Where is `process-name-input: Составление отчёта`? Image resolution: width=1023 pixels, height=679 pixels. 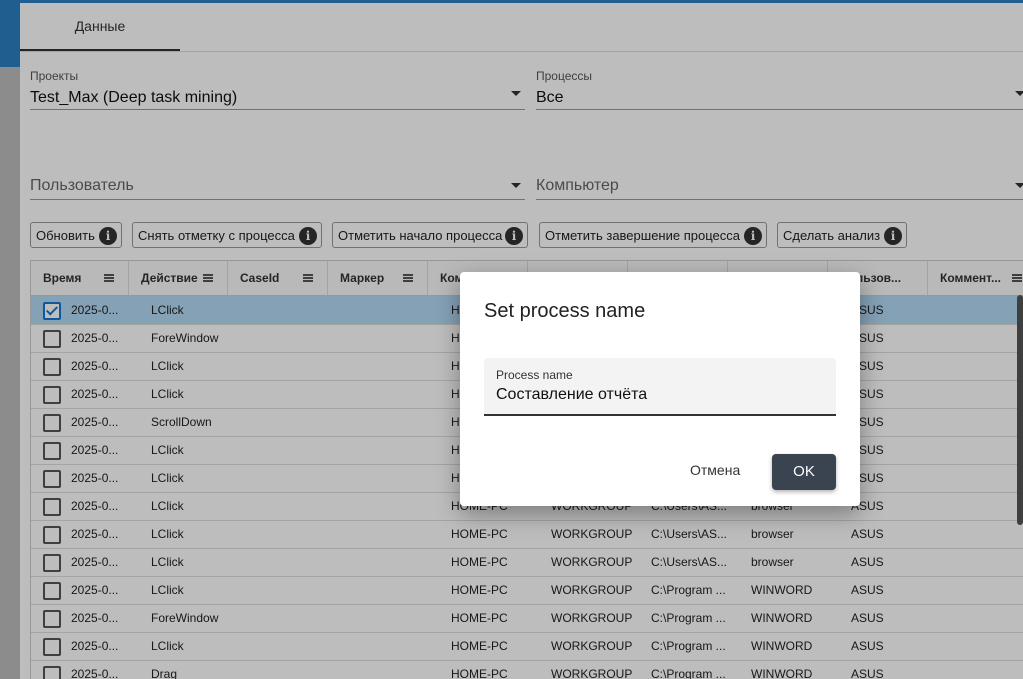 process-name-input: Составление отчёта is located at coordinates (571, 395).